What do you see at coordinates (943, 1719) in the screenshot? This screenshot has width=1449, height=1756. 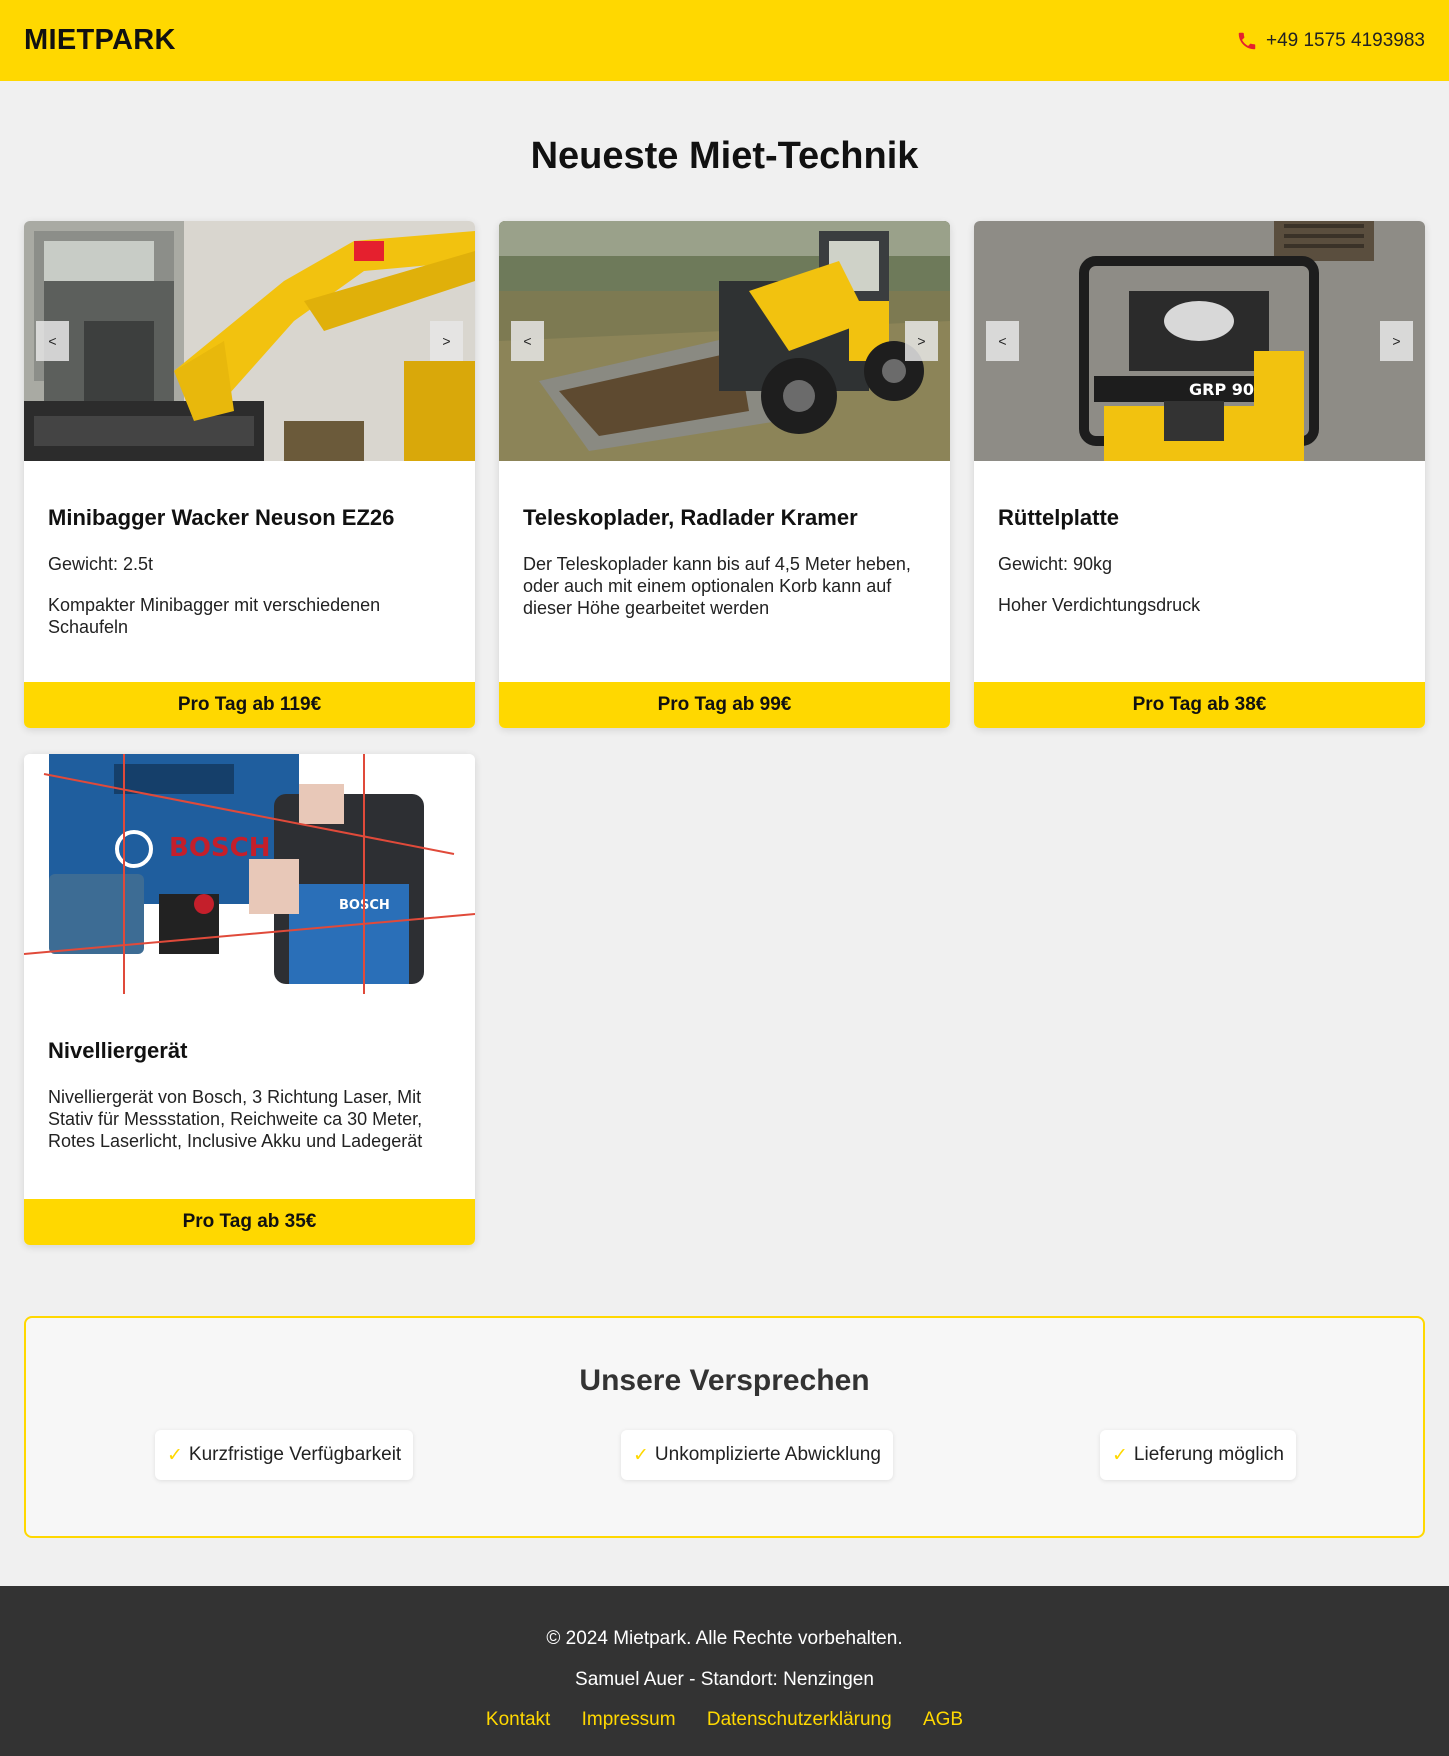 I see `footer-link-agb: AGB` at bounding box center [943, 1719].